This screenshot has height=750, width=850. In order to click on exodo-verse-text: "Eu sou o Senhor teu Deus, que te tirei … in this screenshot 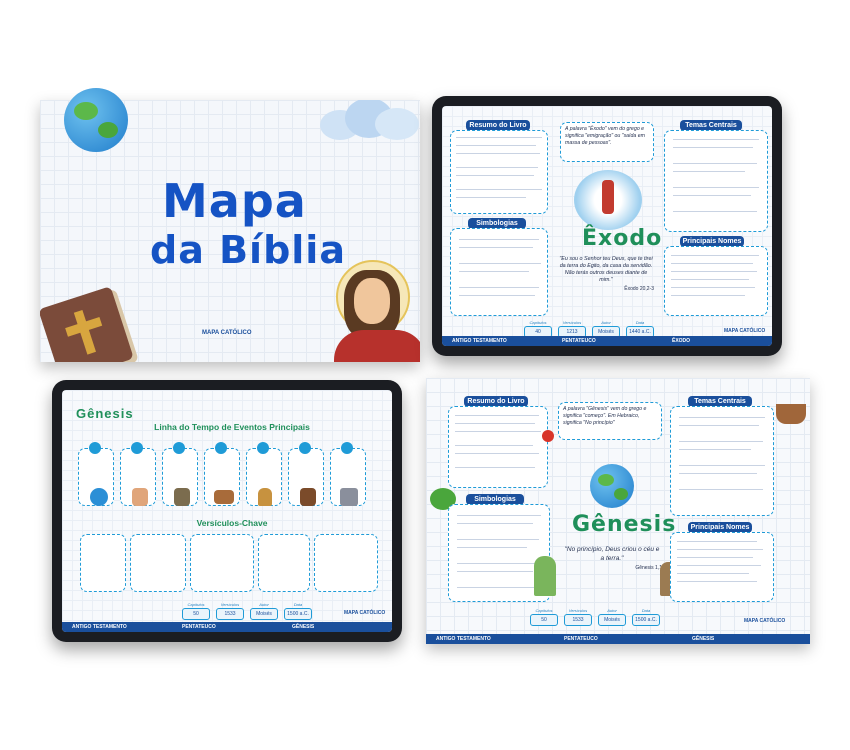, I will do `click(606, 269)`.